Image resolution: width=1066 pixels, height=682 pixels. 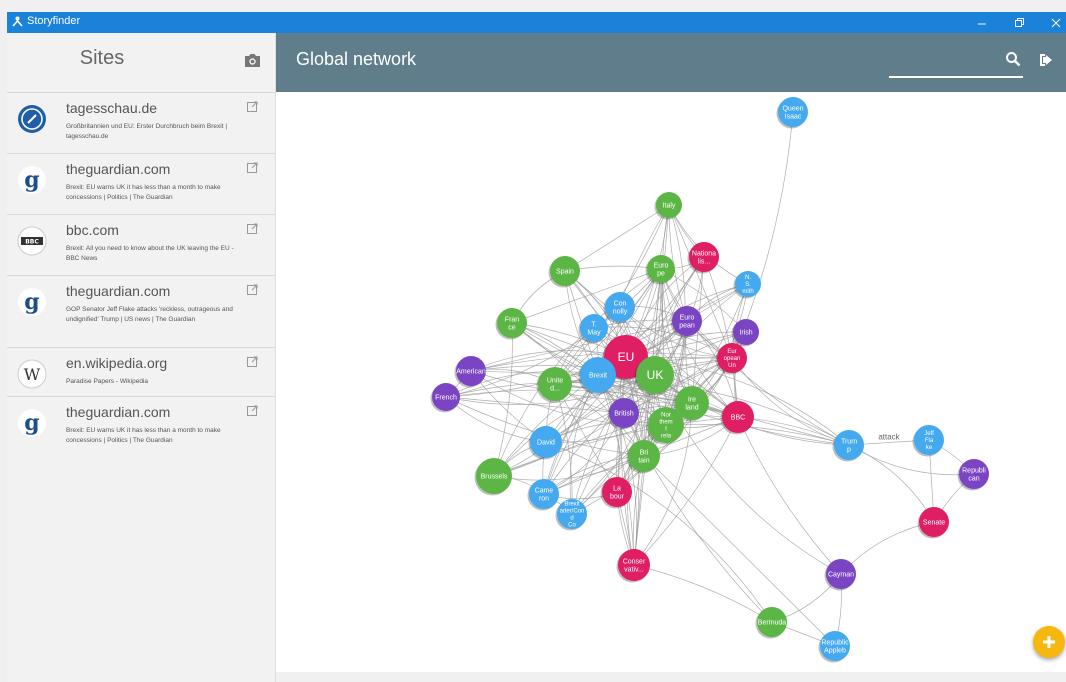 I want to click on graph-node-queen: Queen Isaac, so click(x=792, y=113).